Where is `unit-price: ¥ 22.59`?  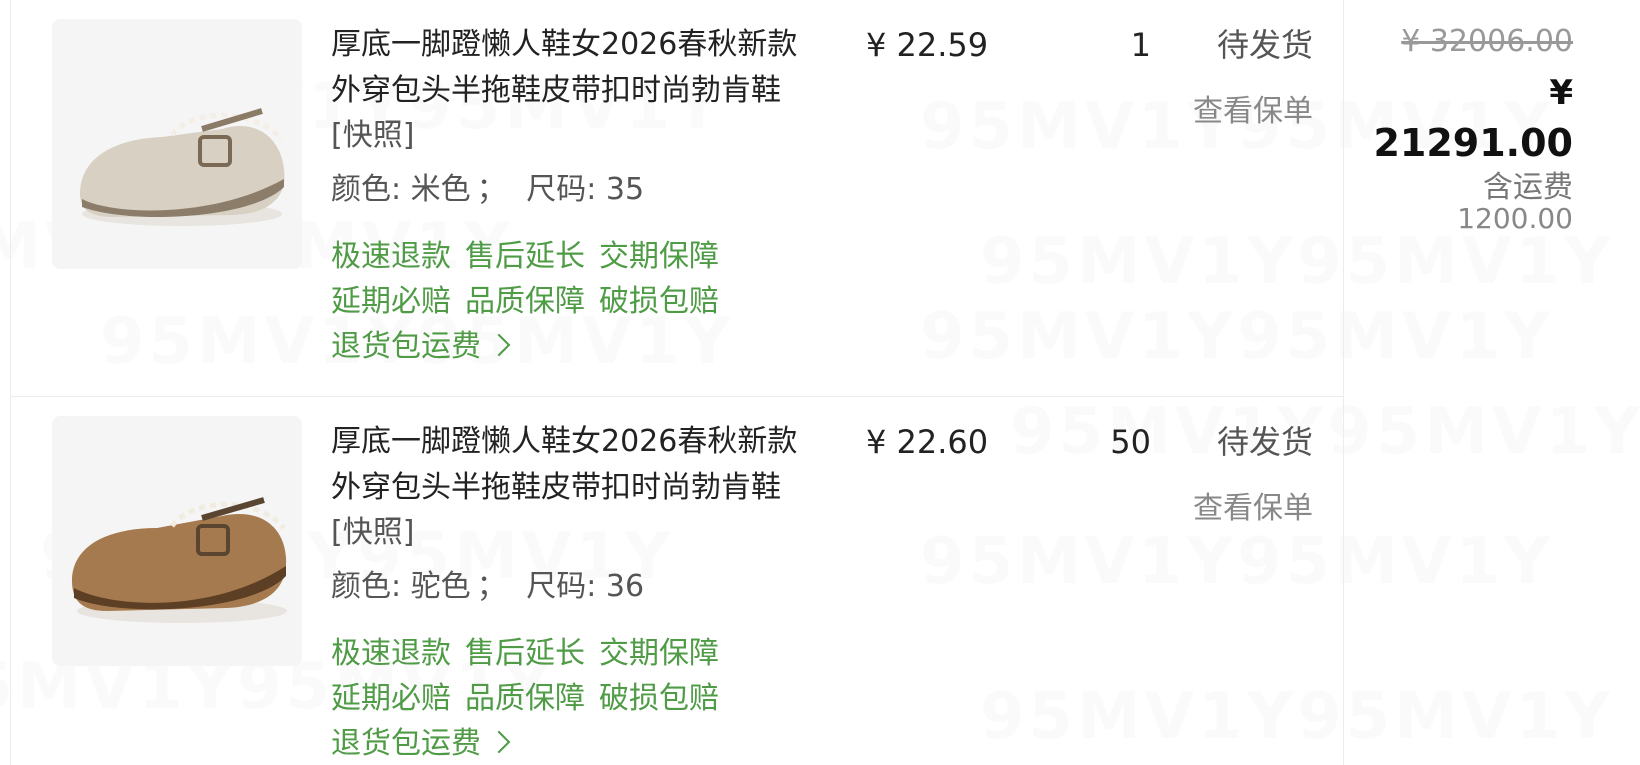
unit-price: ¥ 22.59 is located at coordinates (927, 45).